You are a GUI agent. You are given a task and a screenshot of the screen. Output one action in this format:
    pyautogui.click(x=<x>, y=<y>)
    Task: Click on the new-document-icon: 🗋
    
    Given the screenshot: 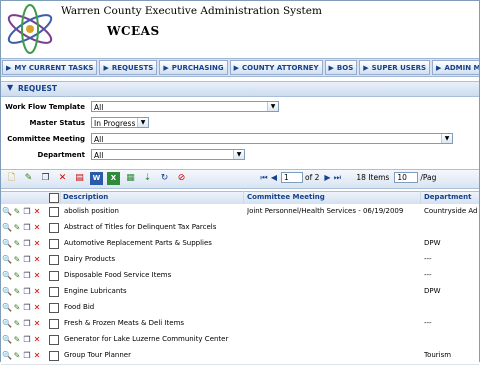 What is the action you would take?
    pyautogui.click(x=11, y=178)
    